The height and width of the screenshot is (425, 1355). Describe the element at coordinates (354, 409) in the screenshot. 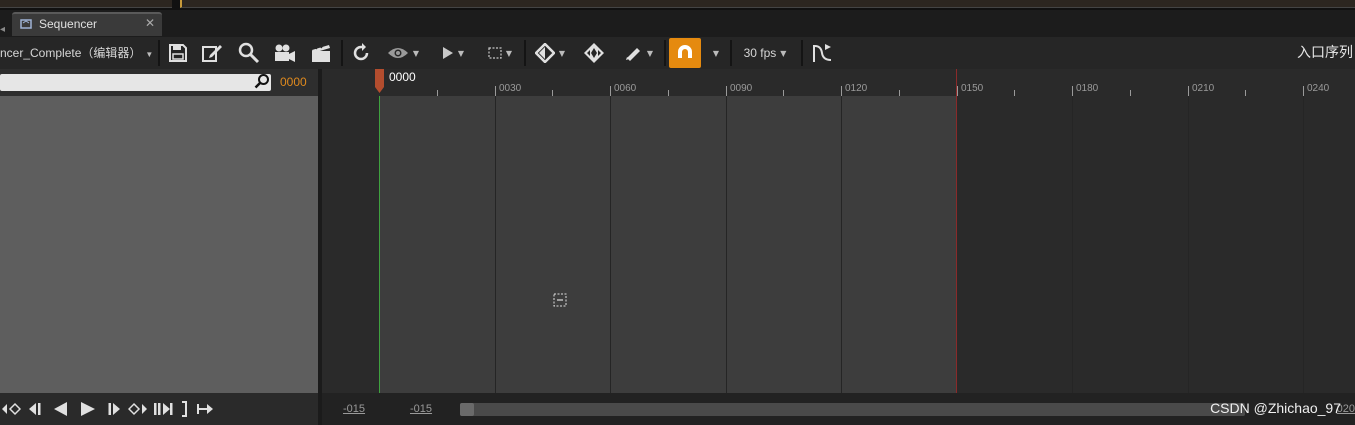

I see `view-range-start: -015` at that location.